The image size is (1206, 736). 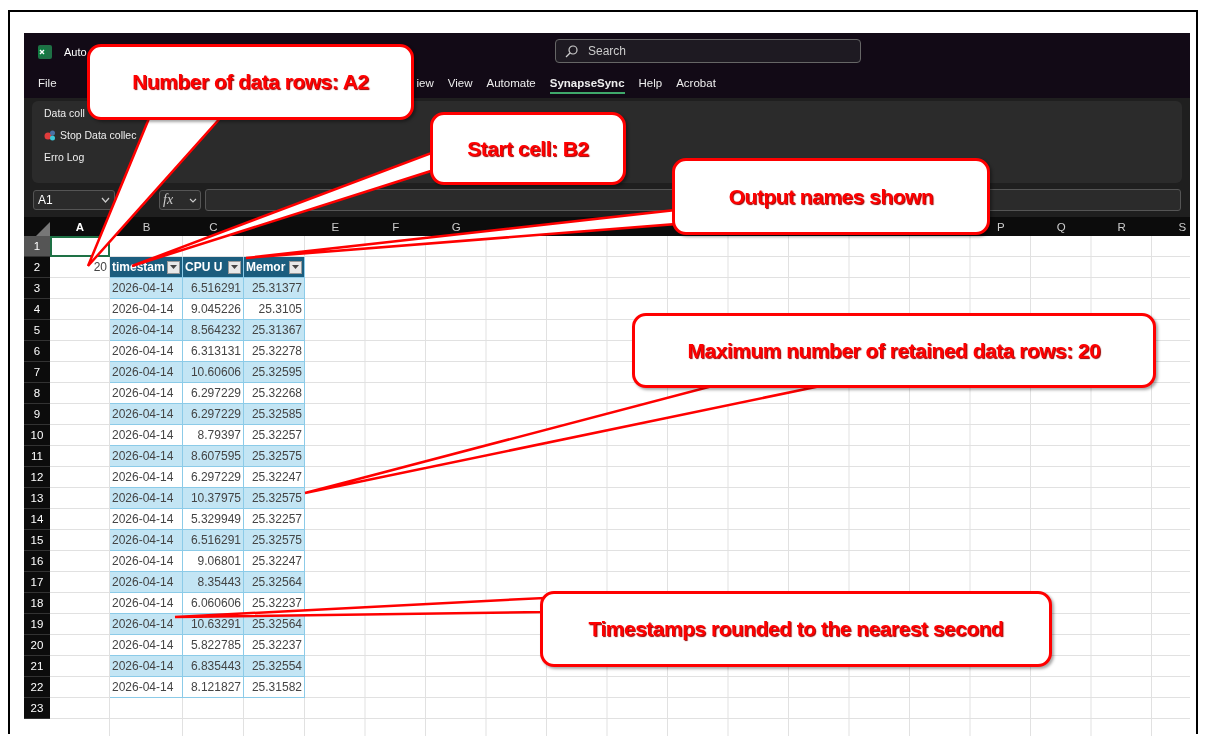 What do you see at coordinates (213, 372) in the screenshot?
I see `table-cell: 10.60606` at bounding box center [213, 372].